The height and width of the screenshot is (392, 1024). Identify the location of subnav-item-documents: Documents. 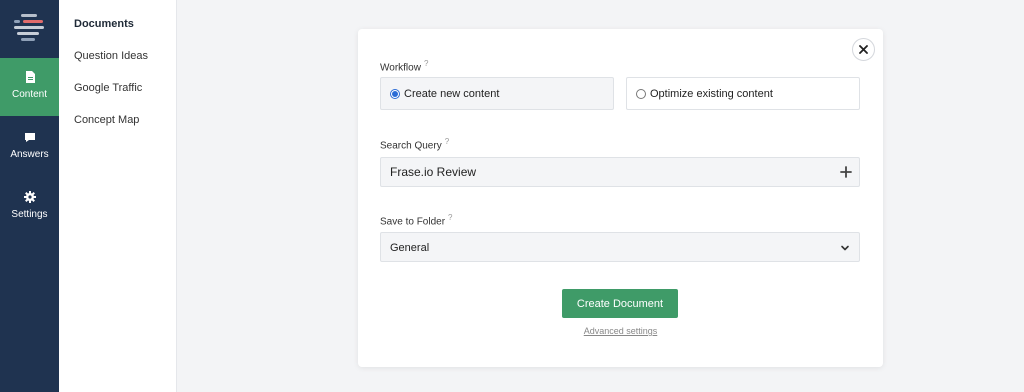
(104, 24).